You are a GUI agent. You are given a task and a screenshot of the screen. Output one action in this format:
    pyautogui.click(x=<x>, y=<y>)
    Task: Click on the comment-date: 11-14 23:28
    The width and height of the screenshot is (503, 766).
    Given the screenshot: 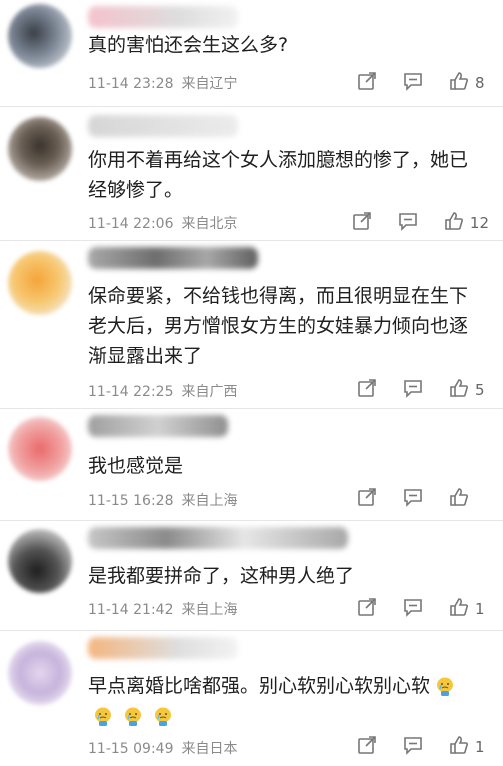 What is the action you would take?
    pyautogui.click(x=131, y=84)
    